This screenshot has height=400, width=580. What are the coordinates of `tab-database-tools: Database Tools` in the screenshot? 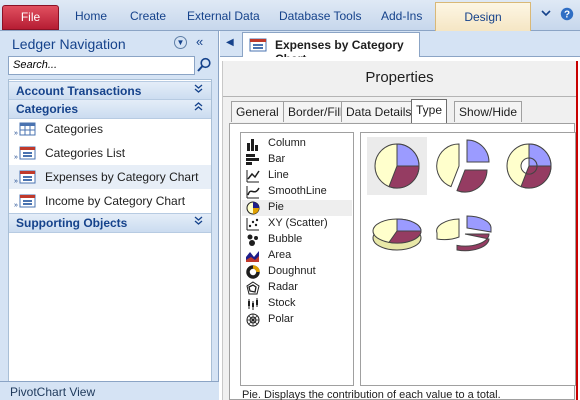 It's located at (320, 16).